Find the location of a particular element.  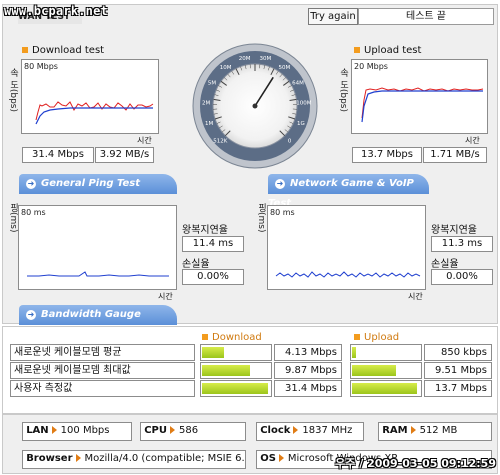

game-plot is located at coordinates (348, 274).